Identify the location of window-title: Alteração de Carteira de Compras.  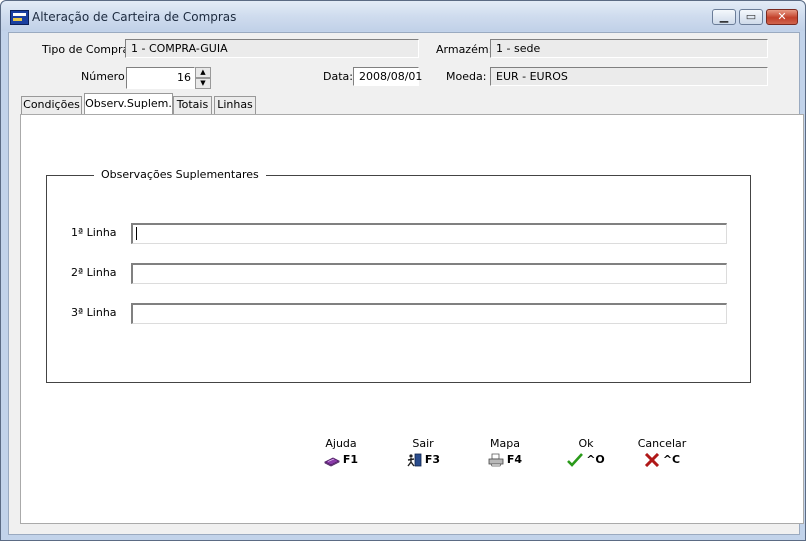
(134, 17).